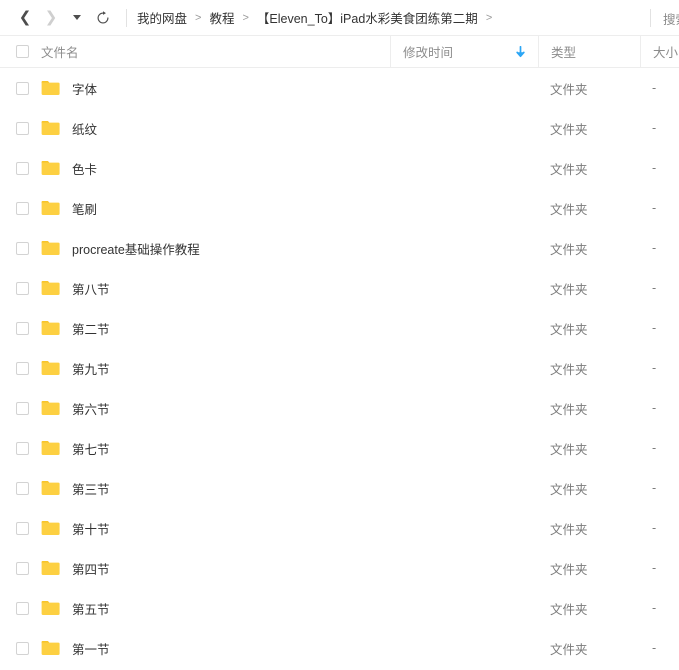 The image size is (679, 670). I want to click on table-row: 第十节 文件夹 -, so click(339, 528).